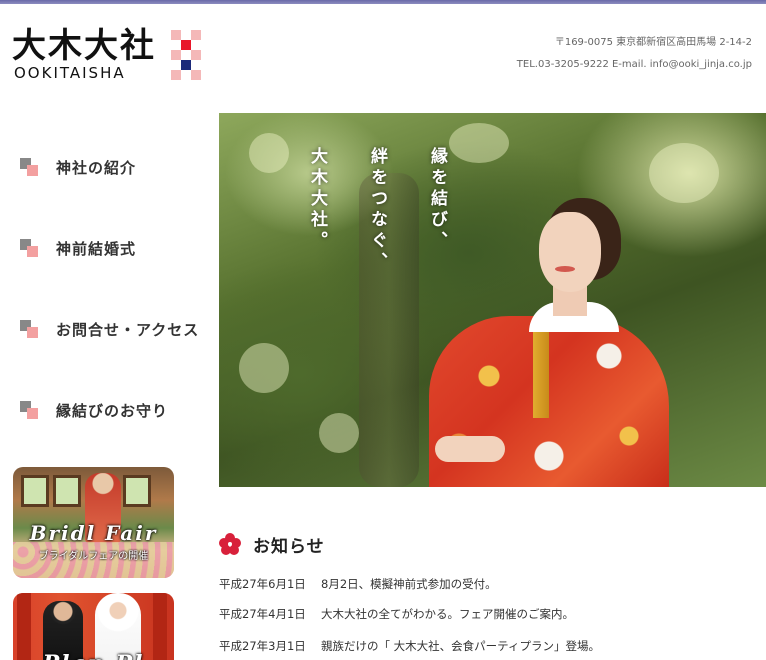 The width and height of the screenshot is (766, 660). I want to click on news-text: 大木大社の全てがわかる。フェア開催のご案内。, so click(447, 614).